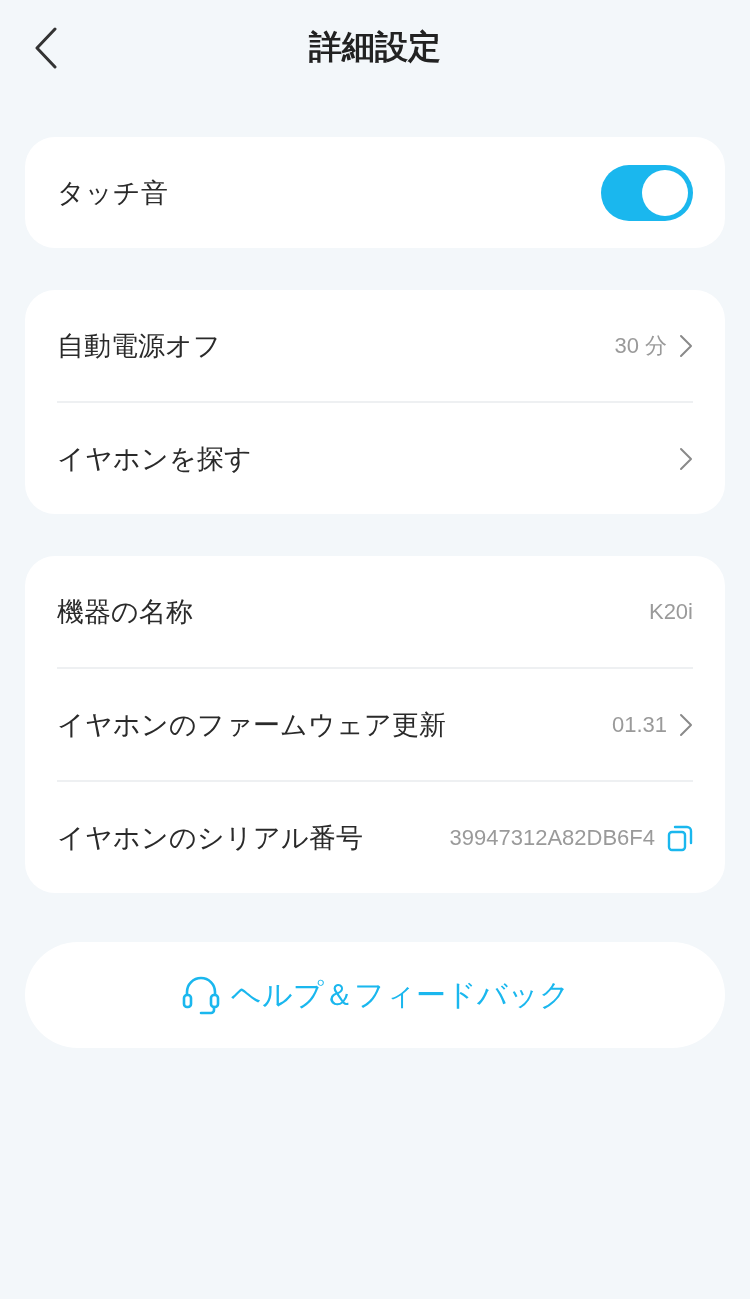 The width and height of the screenshot is (750, 1299). Describe the element at coordinates (251, 724) in the screenshot. I see `row-label: イヤホンのファームウェア更新` at that location.